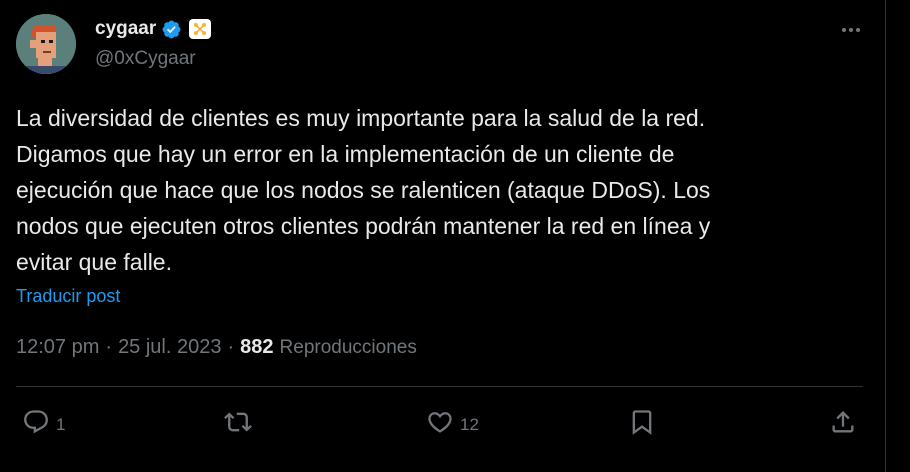 This screenshot has height=472, width=910. Describe the element at coordinates (200, 29) in the screenshot. I see `affiliate-badge-icon` at that location.